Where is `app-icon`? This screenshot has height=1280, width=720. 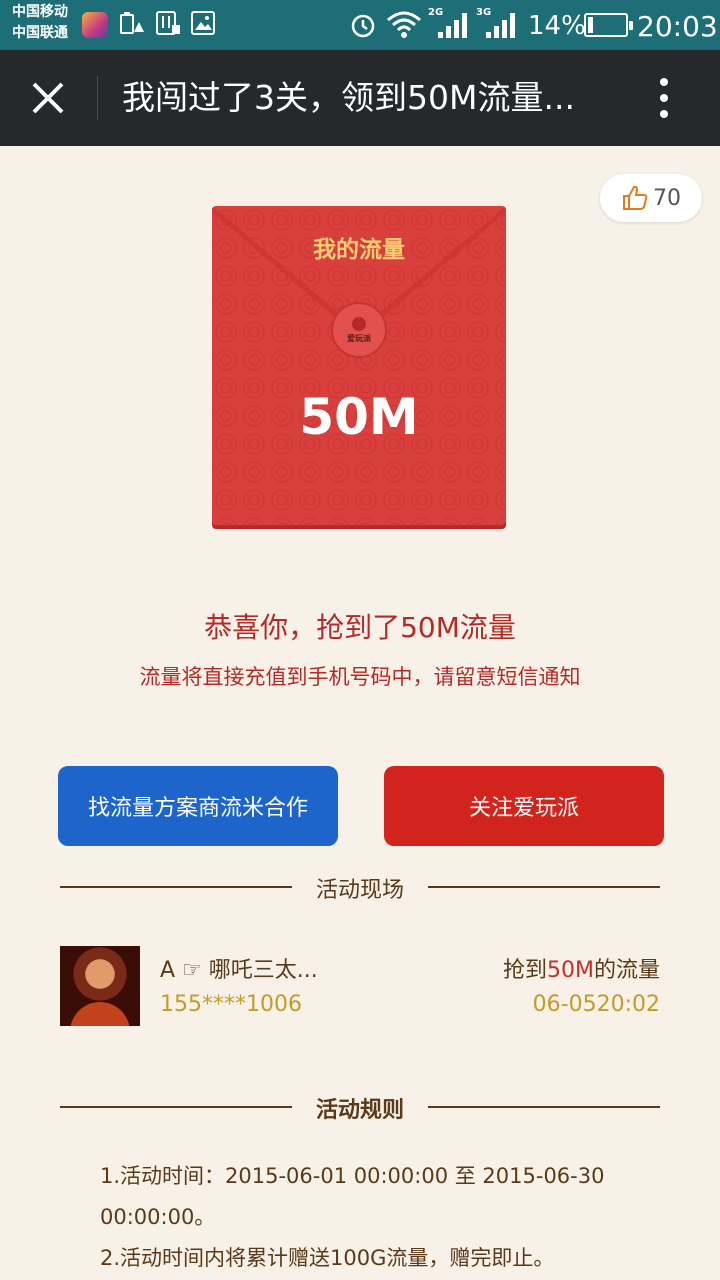
app-icon is located at coordinates (95, 25).